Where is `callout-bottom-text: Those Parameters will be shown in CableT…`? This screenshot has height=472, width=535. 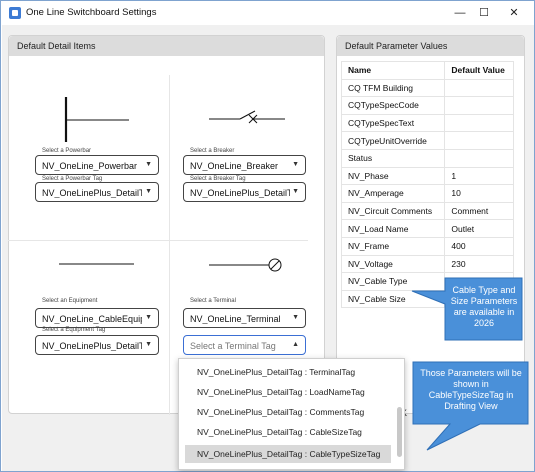 callout-bottom-text: Those Parameters will be shown in CableT… is located at coordinates (471, 389).